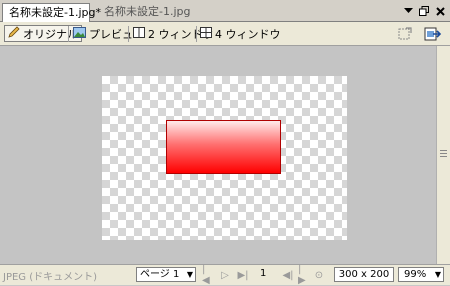 This screenshot has width=450, height=286. What do you see at coordinates (319, 275) in the screenshot?
I see `loop-icon: ⊙` at bounding box center [319, 275].